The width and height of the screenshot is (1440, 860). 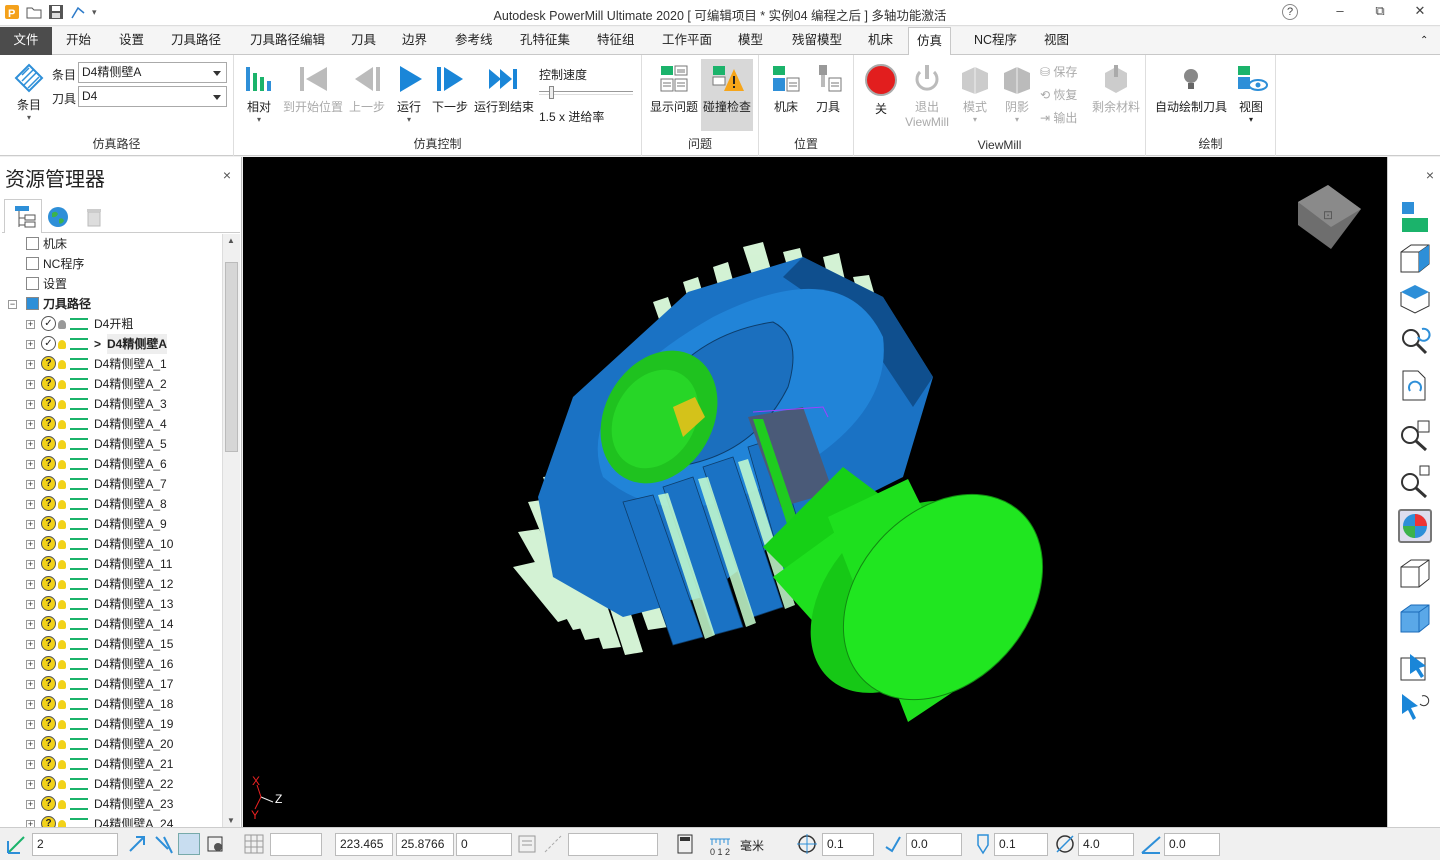 What do you see at coordinates (363, 41) in the screenshot?
I see `tab-tool: 刀具` at bounding box center [363, 41].